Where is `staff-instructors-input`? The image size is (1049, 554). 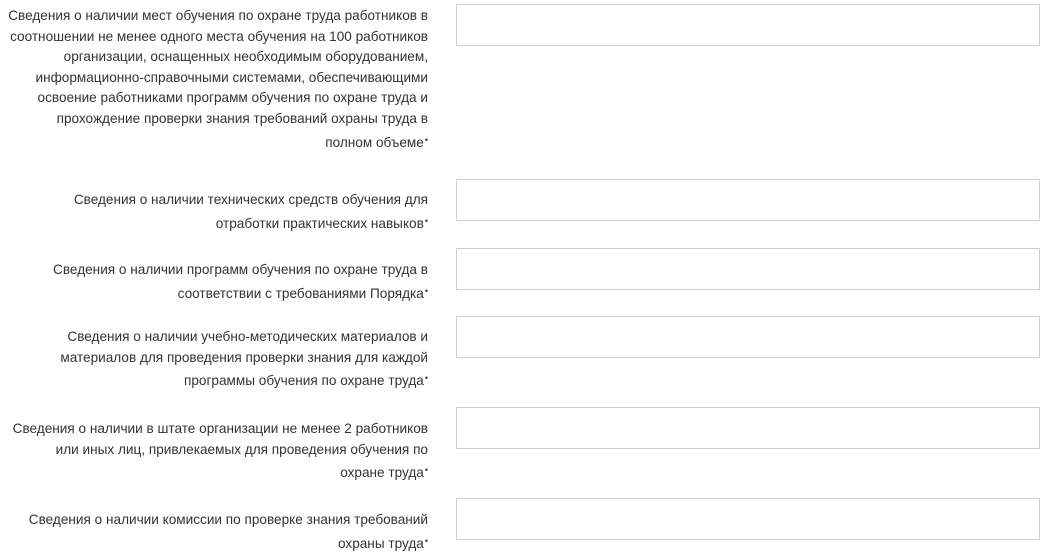
staff-instructors-input is located at coordinates (748, 428).